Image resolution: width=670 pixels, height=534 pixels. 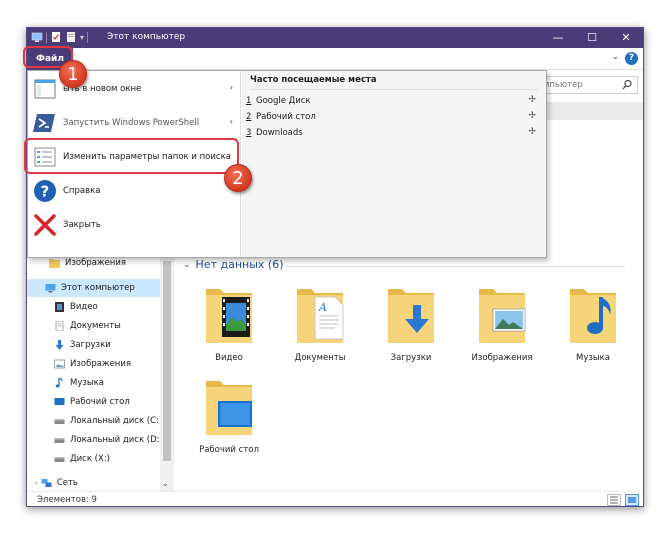 What do you see at coordinates (134, 191) in the screenshot?
I see `menu-item-help: ? Справка` at bounding box center [134, 191].